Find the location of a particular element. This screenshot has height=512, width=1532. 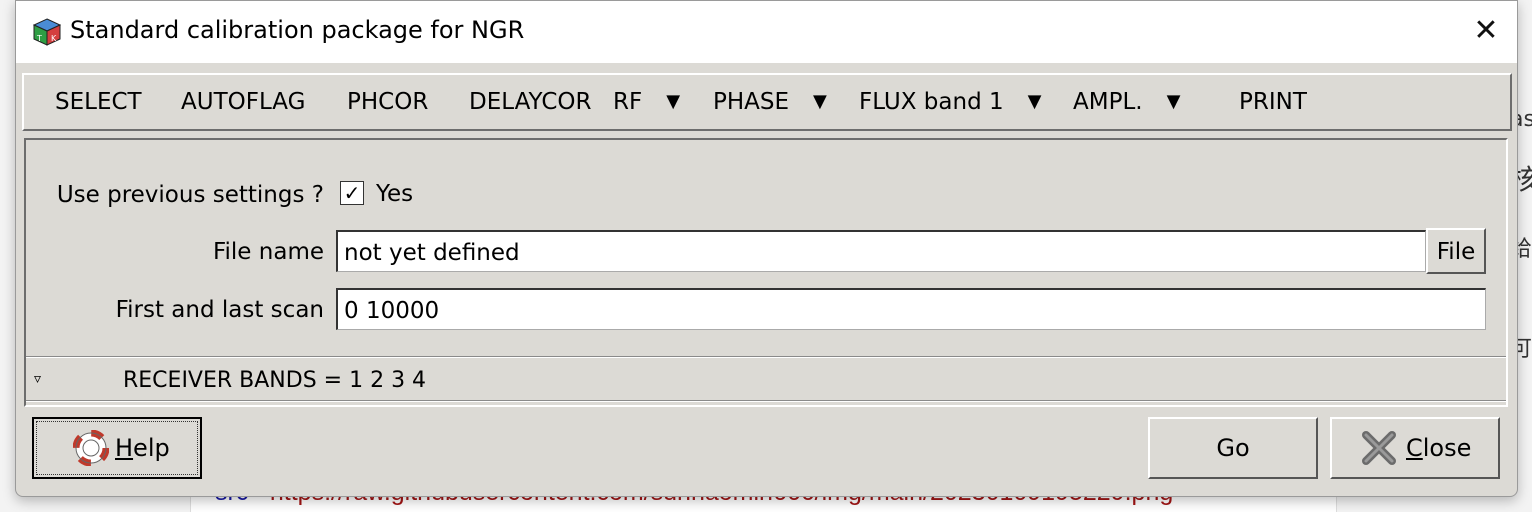

close-button: Close is located at coordinates (1415, 448).